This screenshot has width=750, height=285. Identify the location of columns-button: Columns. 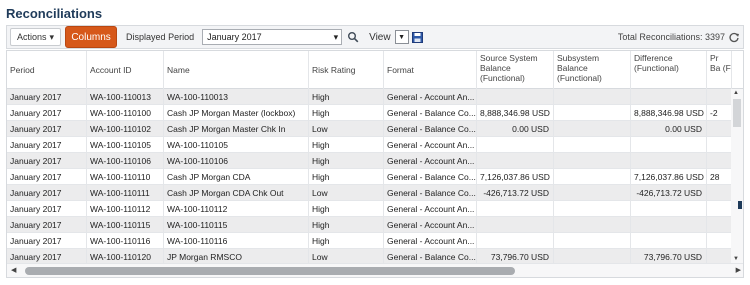
(91, 37).